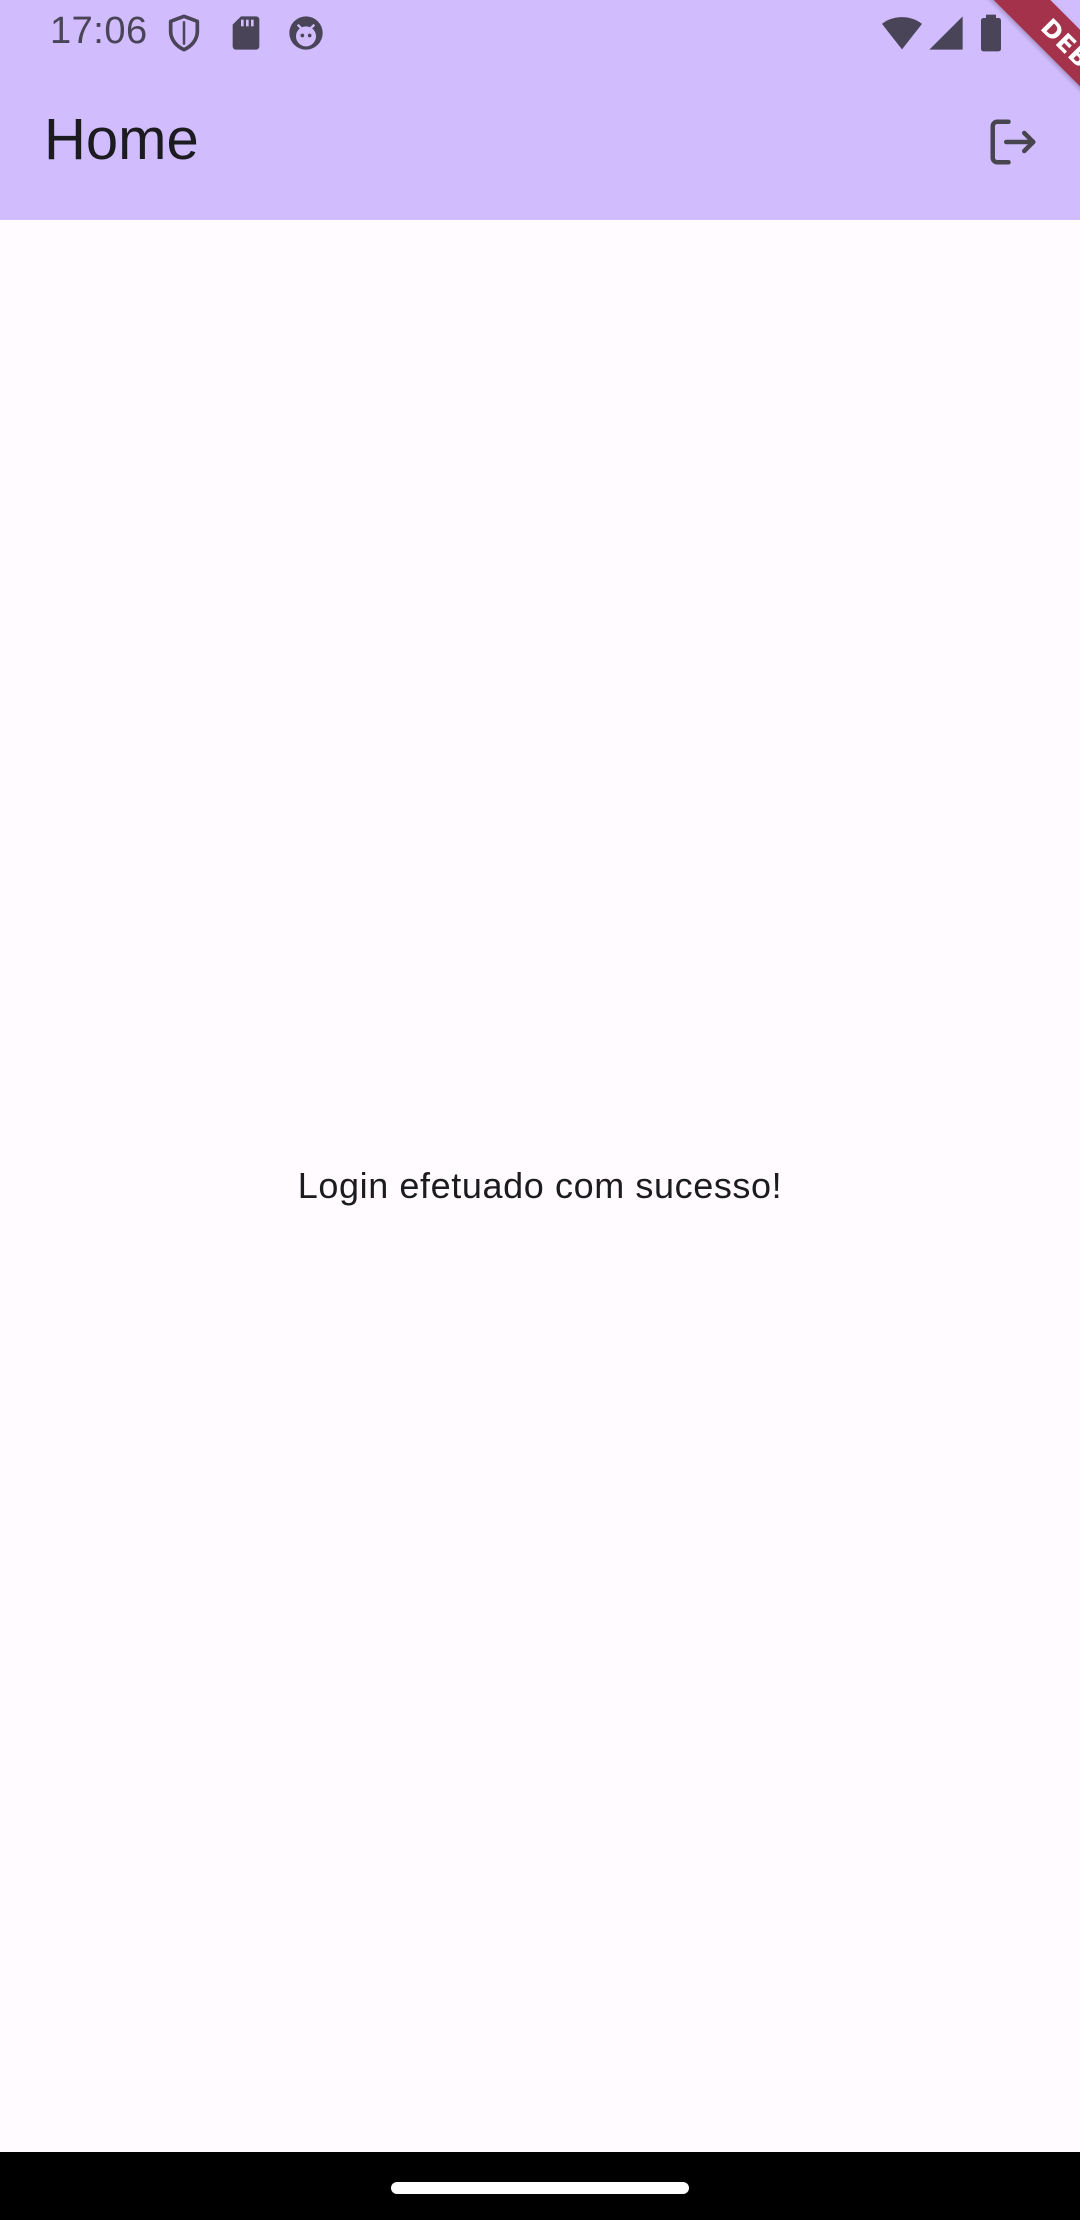  I want to click on logout-icon, so click(1013, 144).